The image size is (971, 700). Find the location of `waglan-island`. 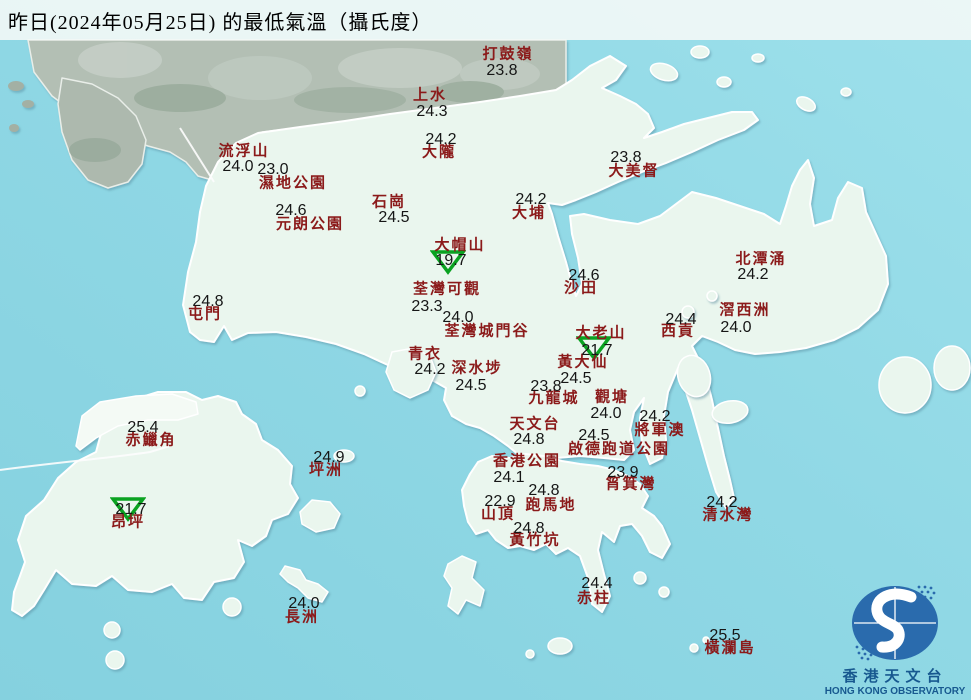

waglan-island is located at coordinates (694, 648).